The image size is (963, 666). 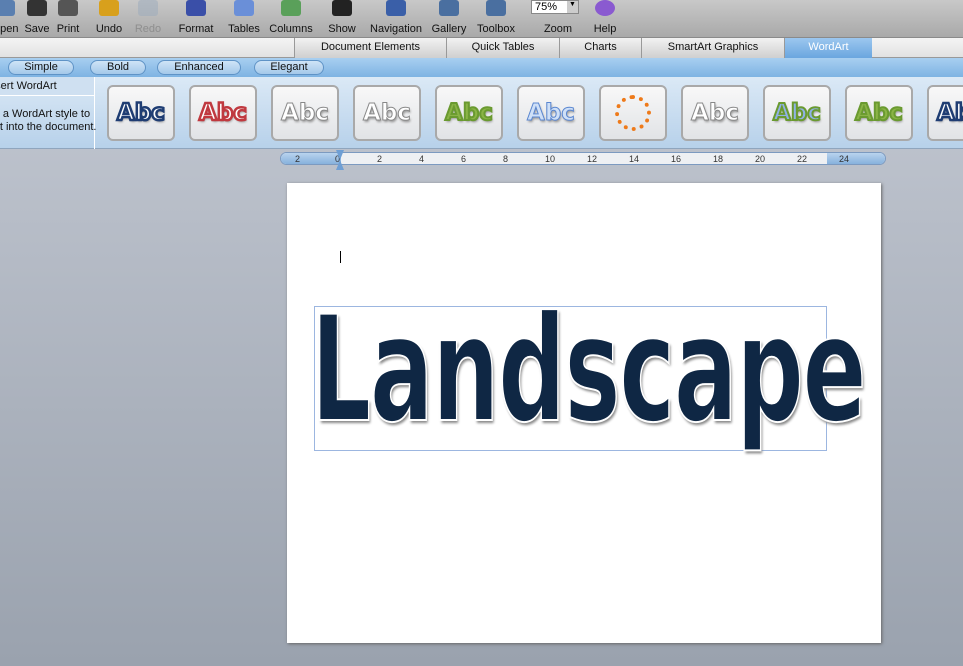 What do you see at coordinates (196, 19) in the screenshot?
I see `toolbar-format-button: Format` at bounding box center [196, 19].